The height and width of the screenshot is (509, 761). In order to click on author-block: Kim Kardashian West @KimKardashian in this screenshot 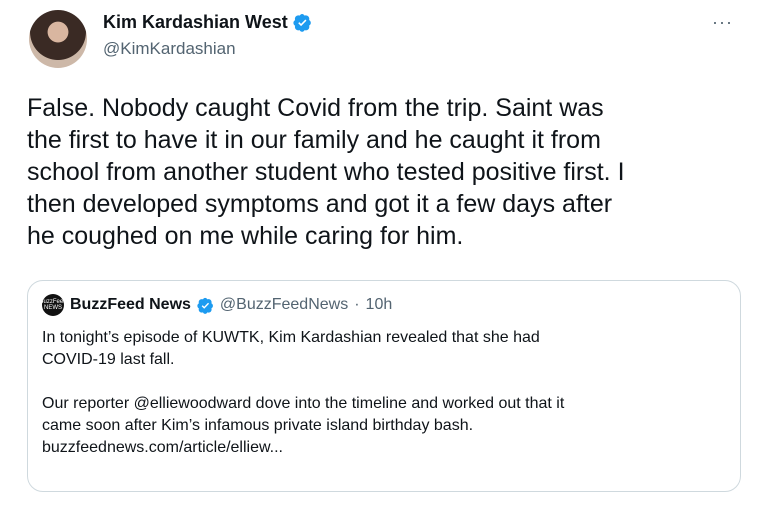, I will do `click(207, 35)`.